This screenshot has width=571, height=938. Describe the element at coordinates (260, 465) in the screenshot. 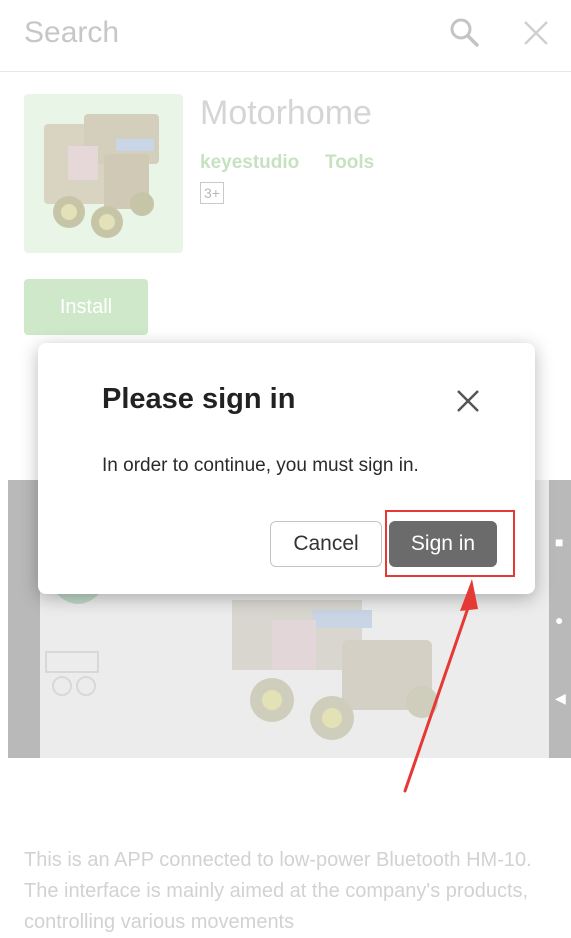

I see `dialog-message: In order to continue, you must sign in.` at that location.